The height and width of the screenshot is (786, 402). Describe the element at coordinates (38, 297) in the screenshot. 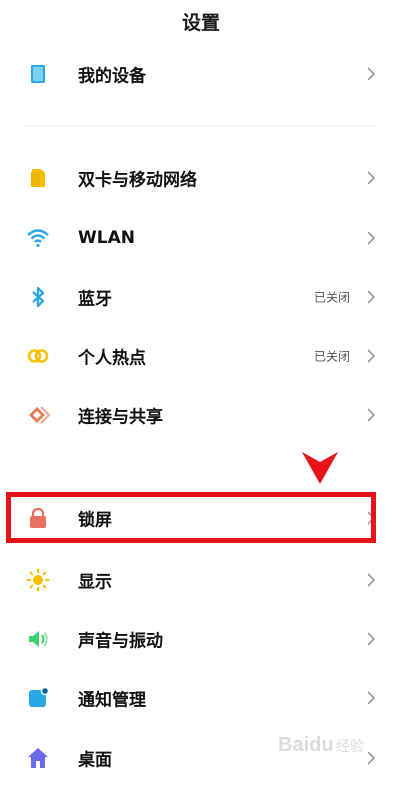

I see `bluetooth-icon` at that location.